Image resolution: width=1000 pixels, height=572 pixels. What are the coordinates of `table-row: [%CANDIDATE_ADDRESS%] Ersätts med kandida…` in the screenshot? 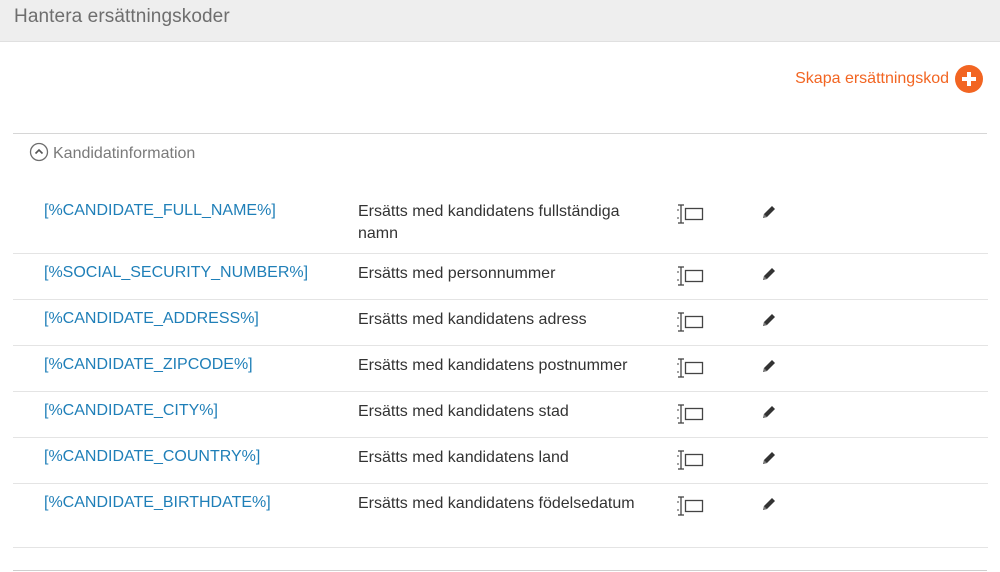 It's located at (500, 323).